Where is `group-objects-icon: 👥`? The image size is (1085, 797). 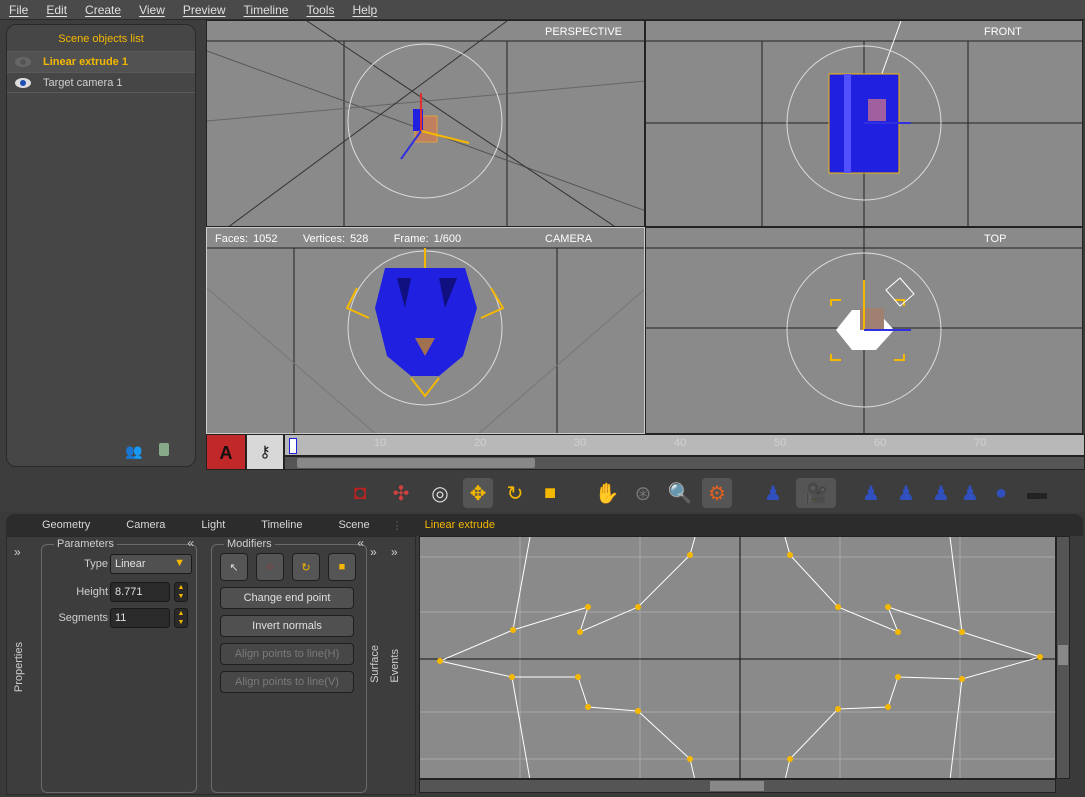 group-objects-icon: 👥 is located at coordinates (133, 451).